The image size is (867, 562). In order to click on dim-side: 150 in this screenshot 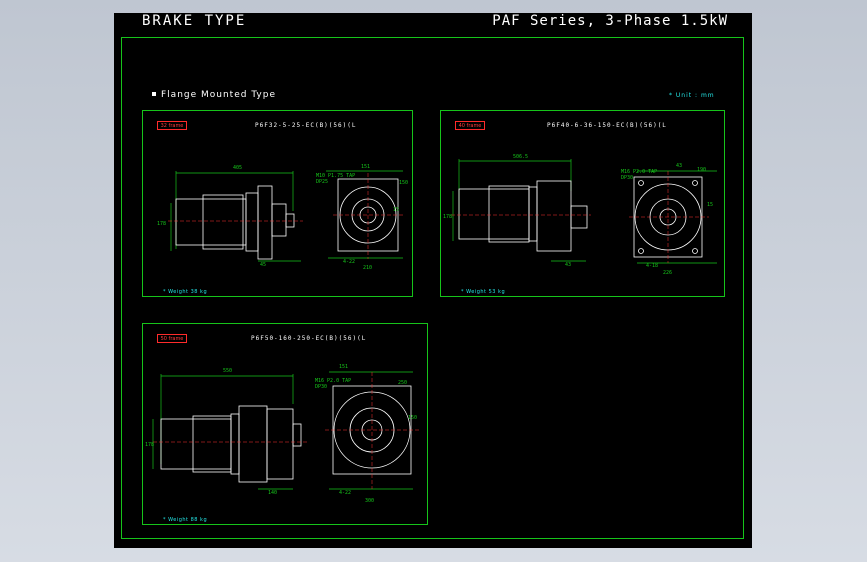, I will do `click(412, 418)`.